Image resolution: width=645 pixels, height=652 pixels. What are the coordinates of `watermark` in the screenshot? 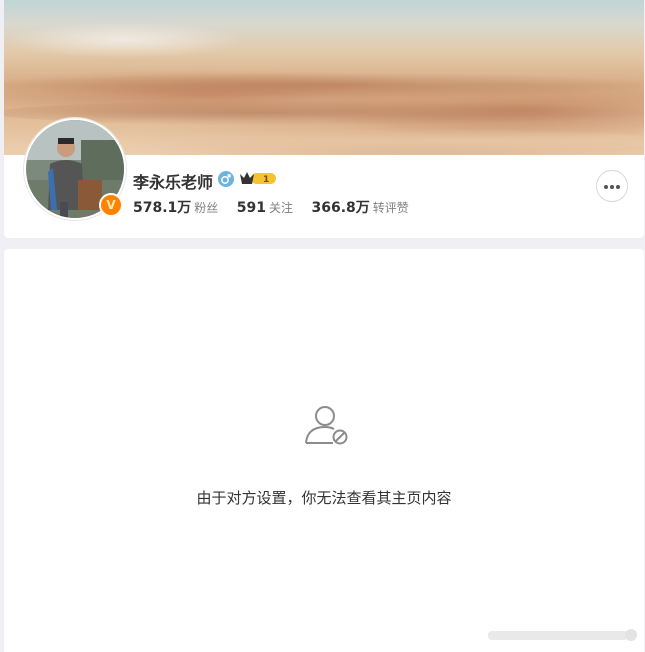 It's located at (563, 635).